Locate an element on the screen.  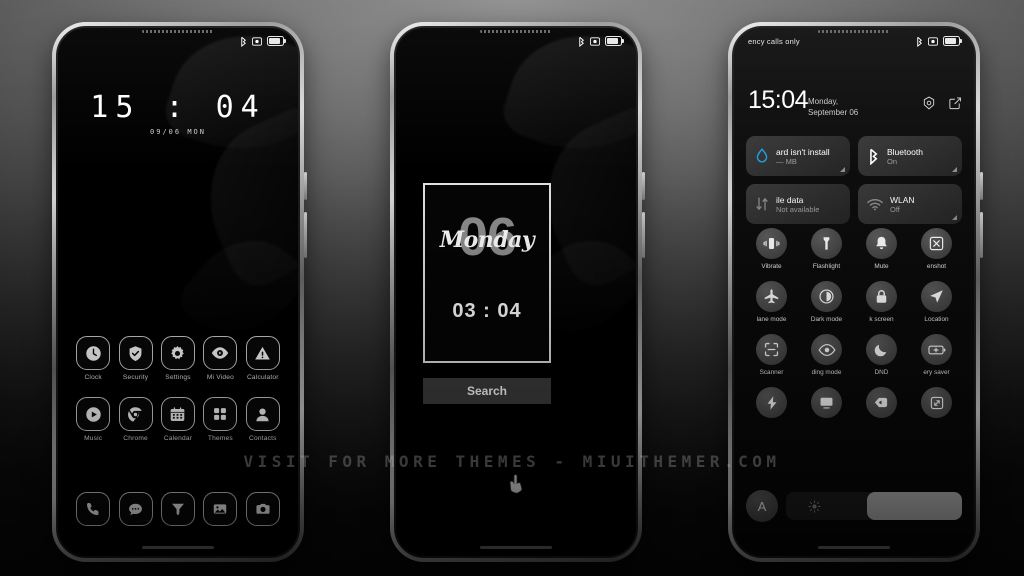
photo-icon is located at coordinates (220, 509).